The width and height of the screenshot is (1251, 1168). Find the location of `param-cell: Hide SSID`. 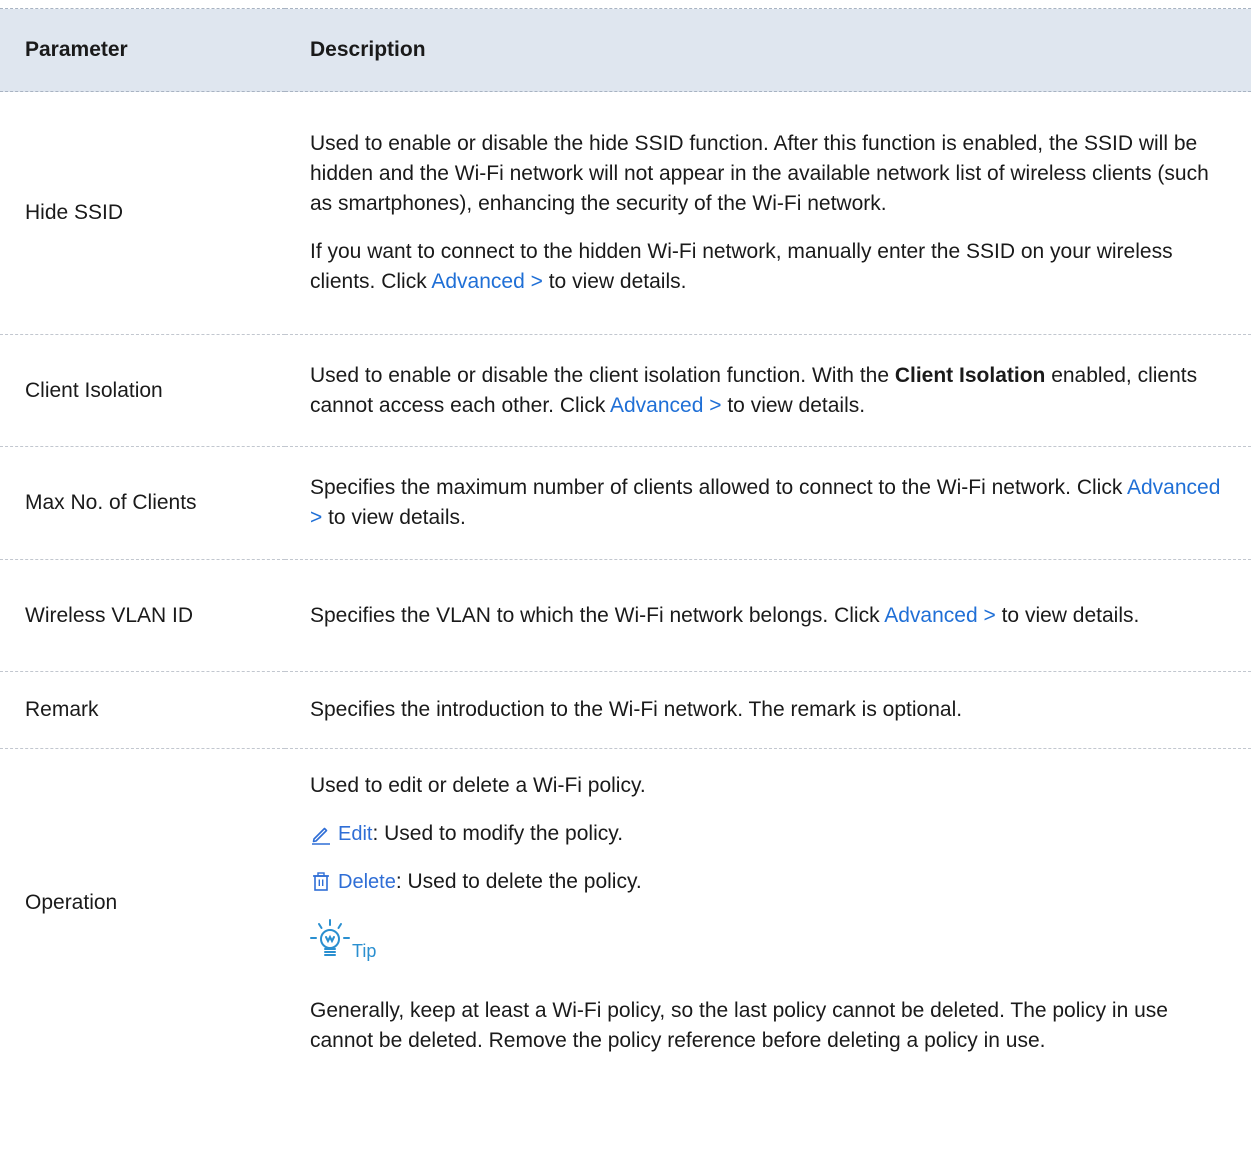

param-cell: Hide SSID is located at coordinates (142, 213).